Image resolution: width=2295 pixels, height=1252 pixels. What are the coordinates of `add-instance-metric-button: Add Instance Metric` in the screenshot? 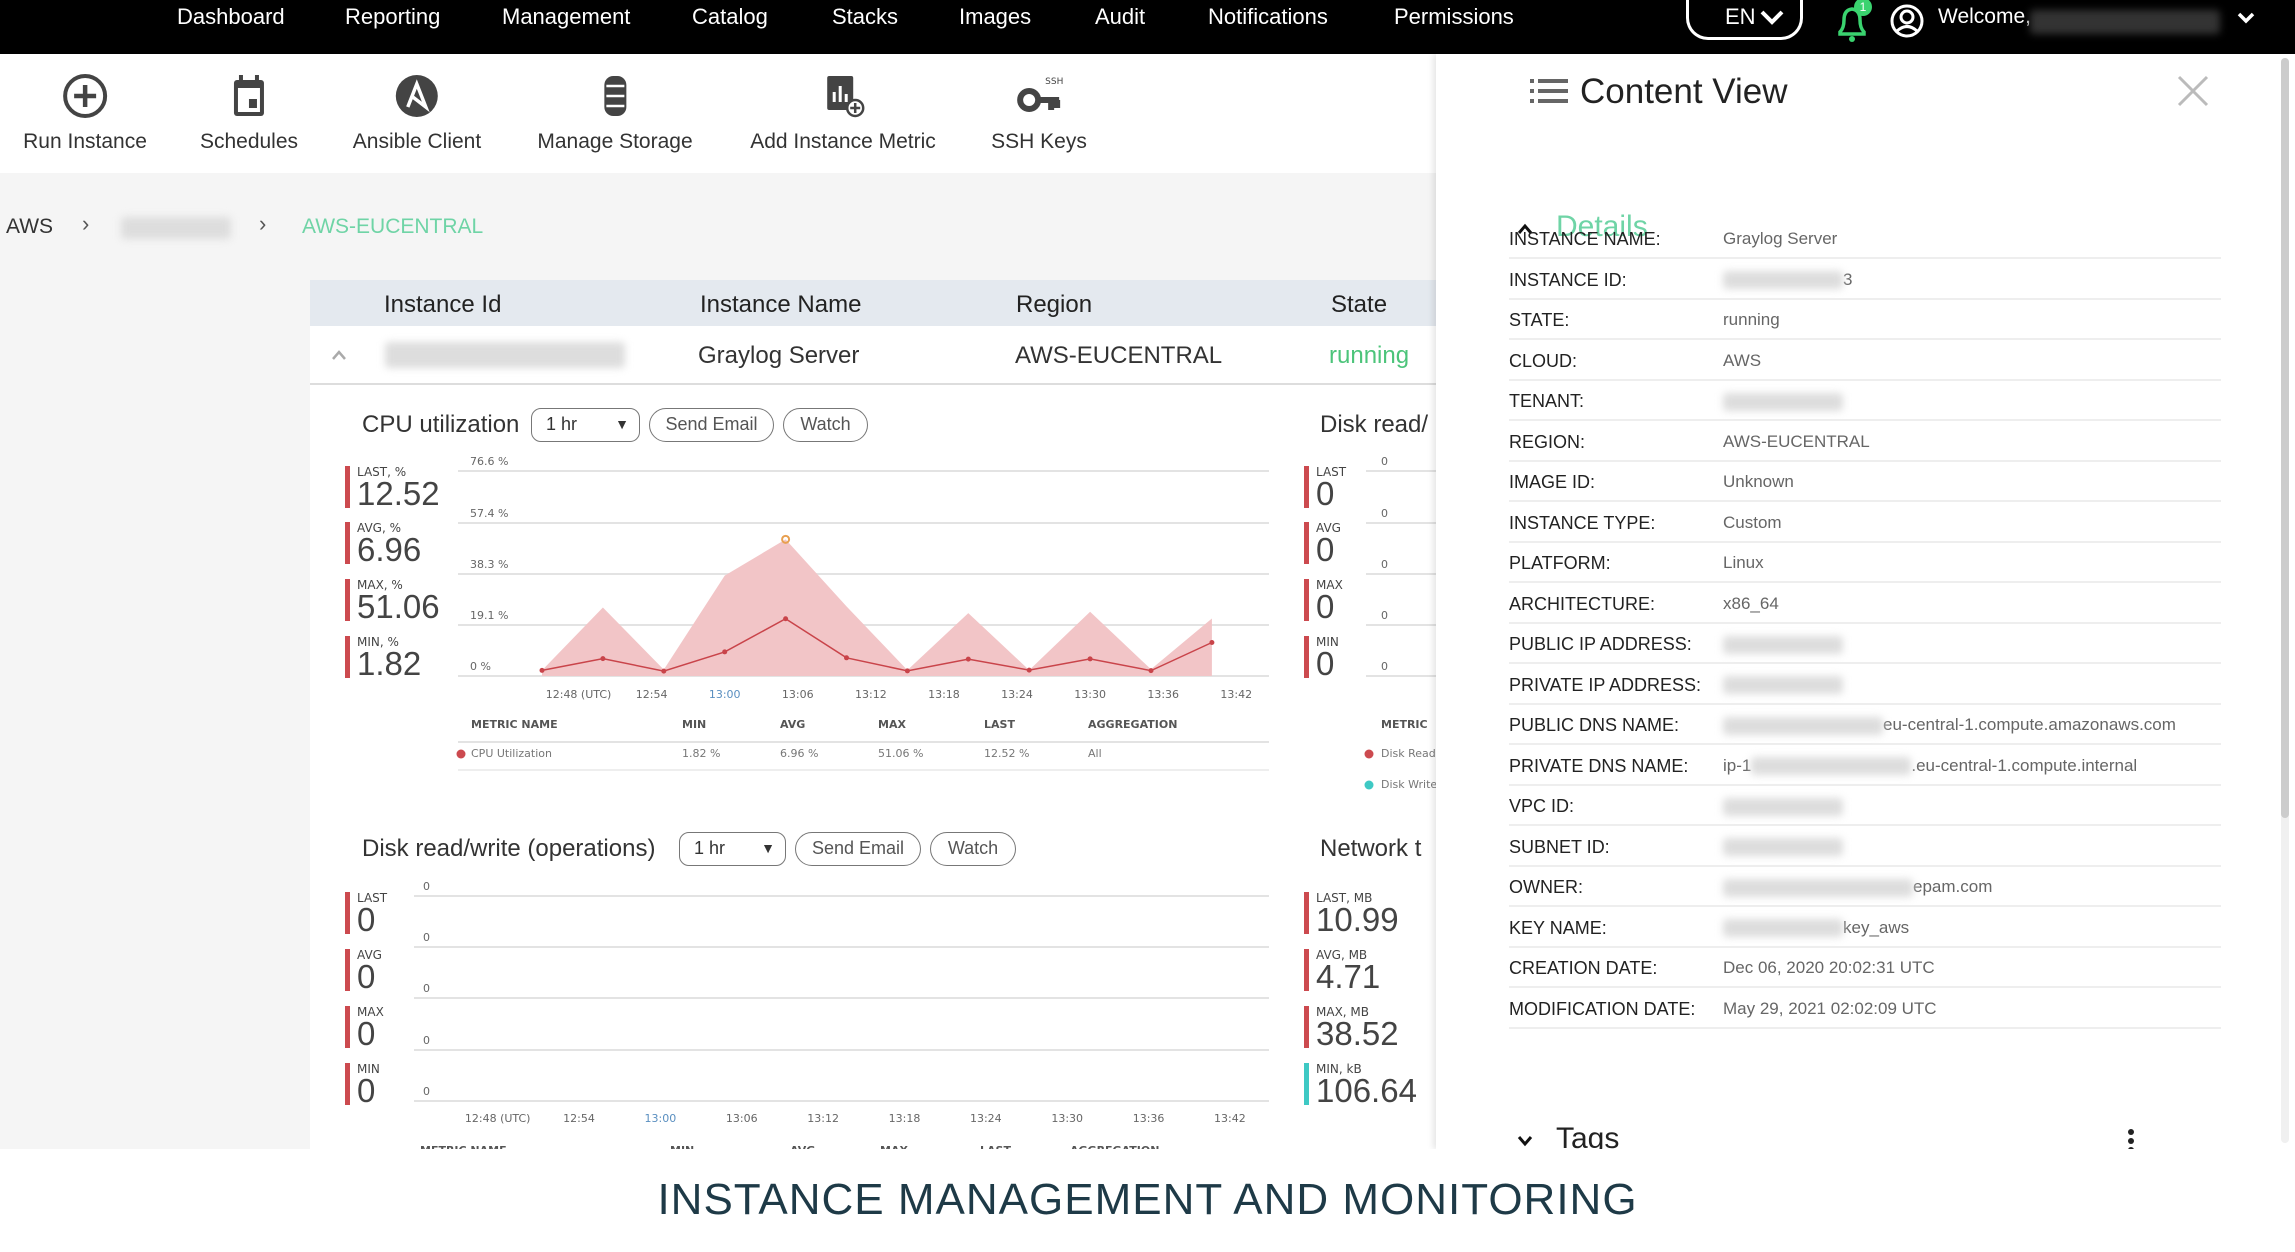 It's located at (843, 113).